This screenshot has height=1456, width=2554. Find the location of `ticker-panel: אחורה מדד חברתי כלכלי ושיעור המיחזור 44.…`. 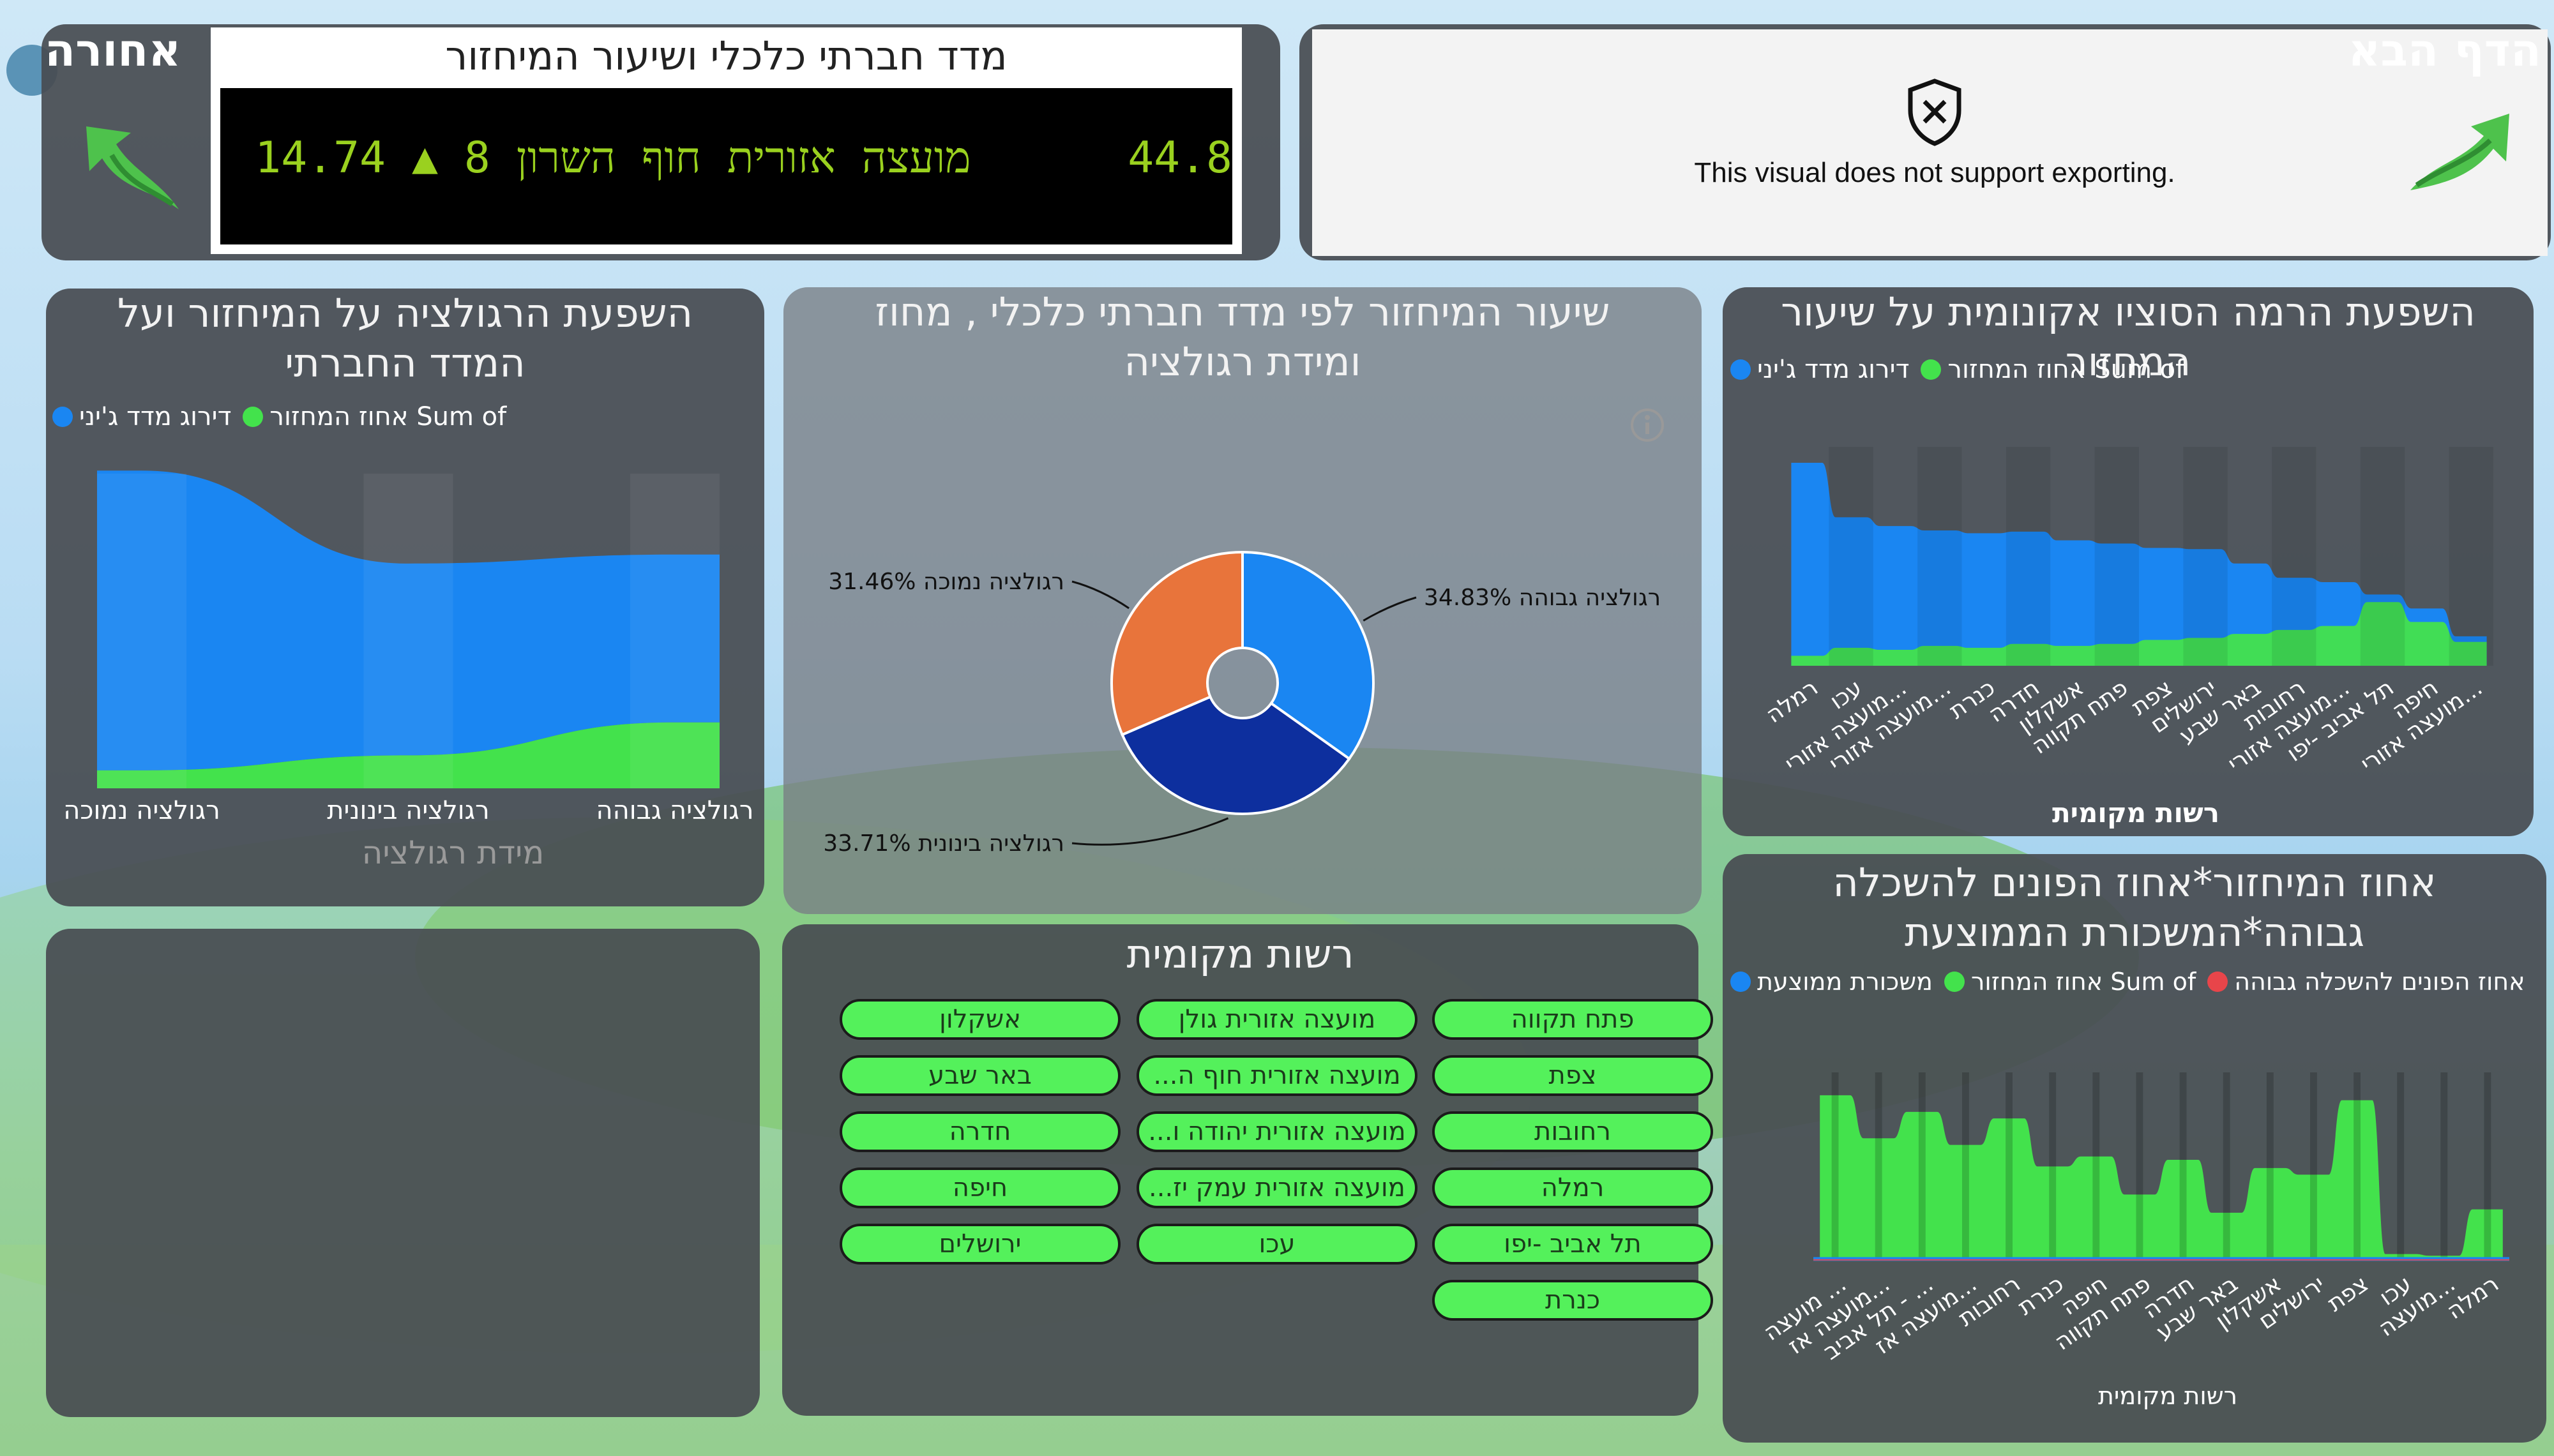

ticker-panel: אחורה מדד חברתי כלכלי ושיעור המיחזור 44.… is located at coordinates (661, 142).